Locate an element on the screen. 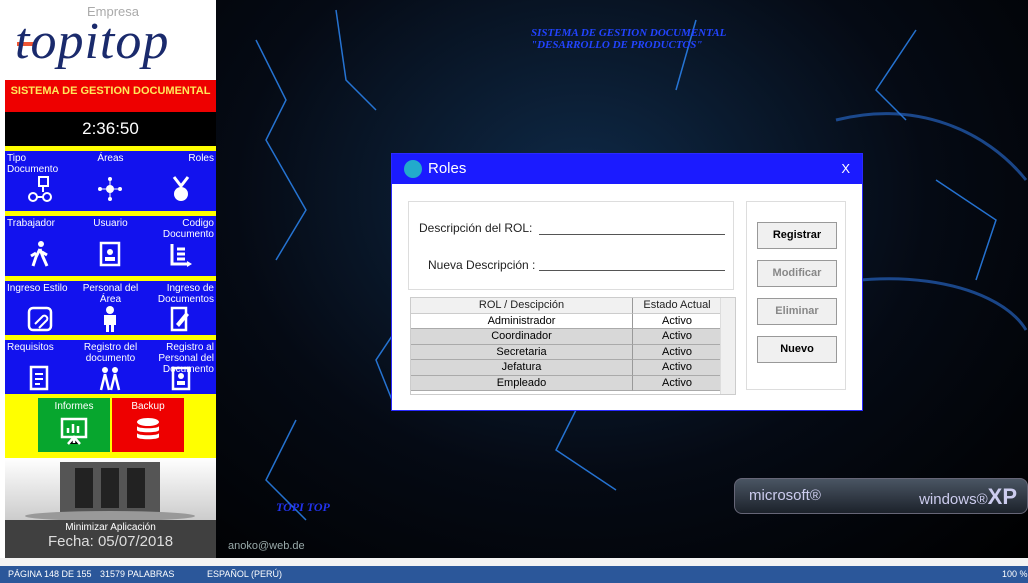  table-cell: Administrador is located at coordinates (522, 321).